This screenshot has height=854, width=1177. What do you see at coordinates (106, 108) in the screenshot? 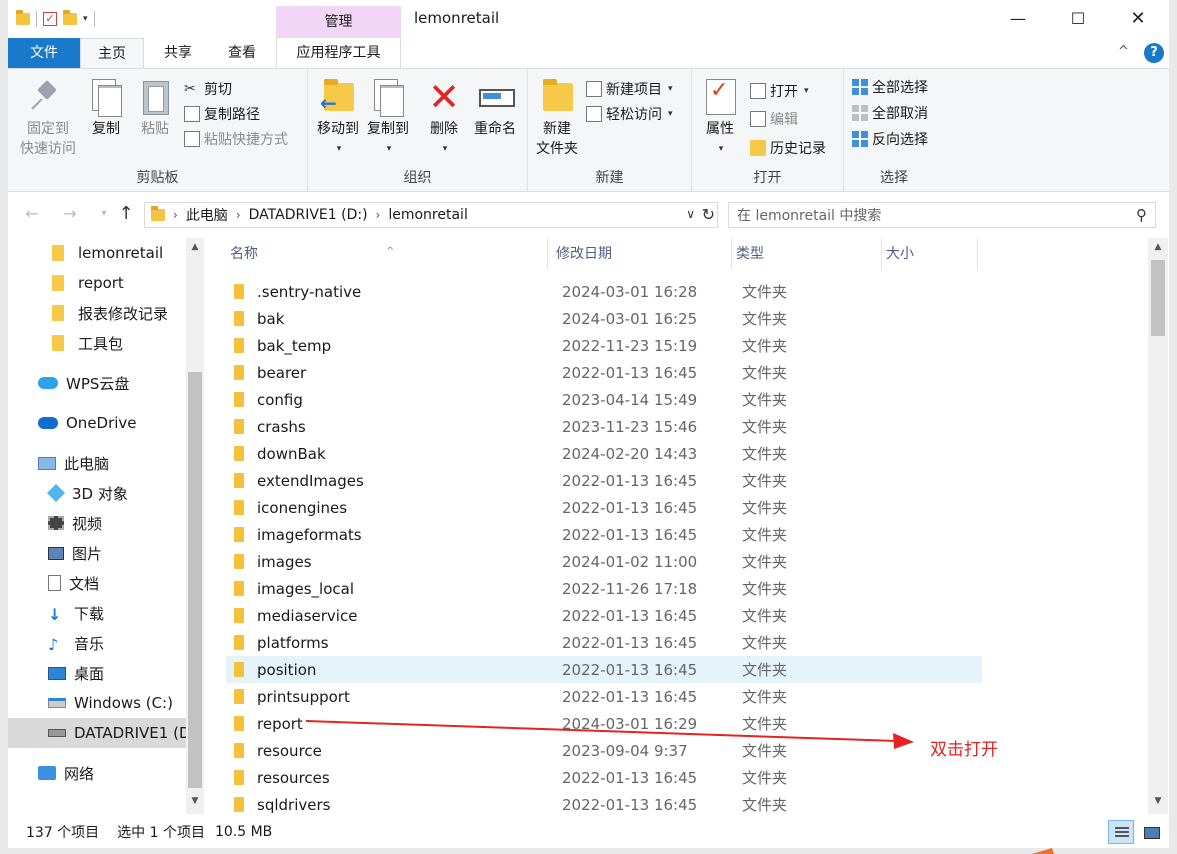
I see `copy-button: 复制` at bounding box center [106, 108].